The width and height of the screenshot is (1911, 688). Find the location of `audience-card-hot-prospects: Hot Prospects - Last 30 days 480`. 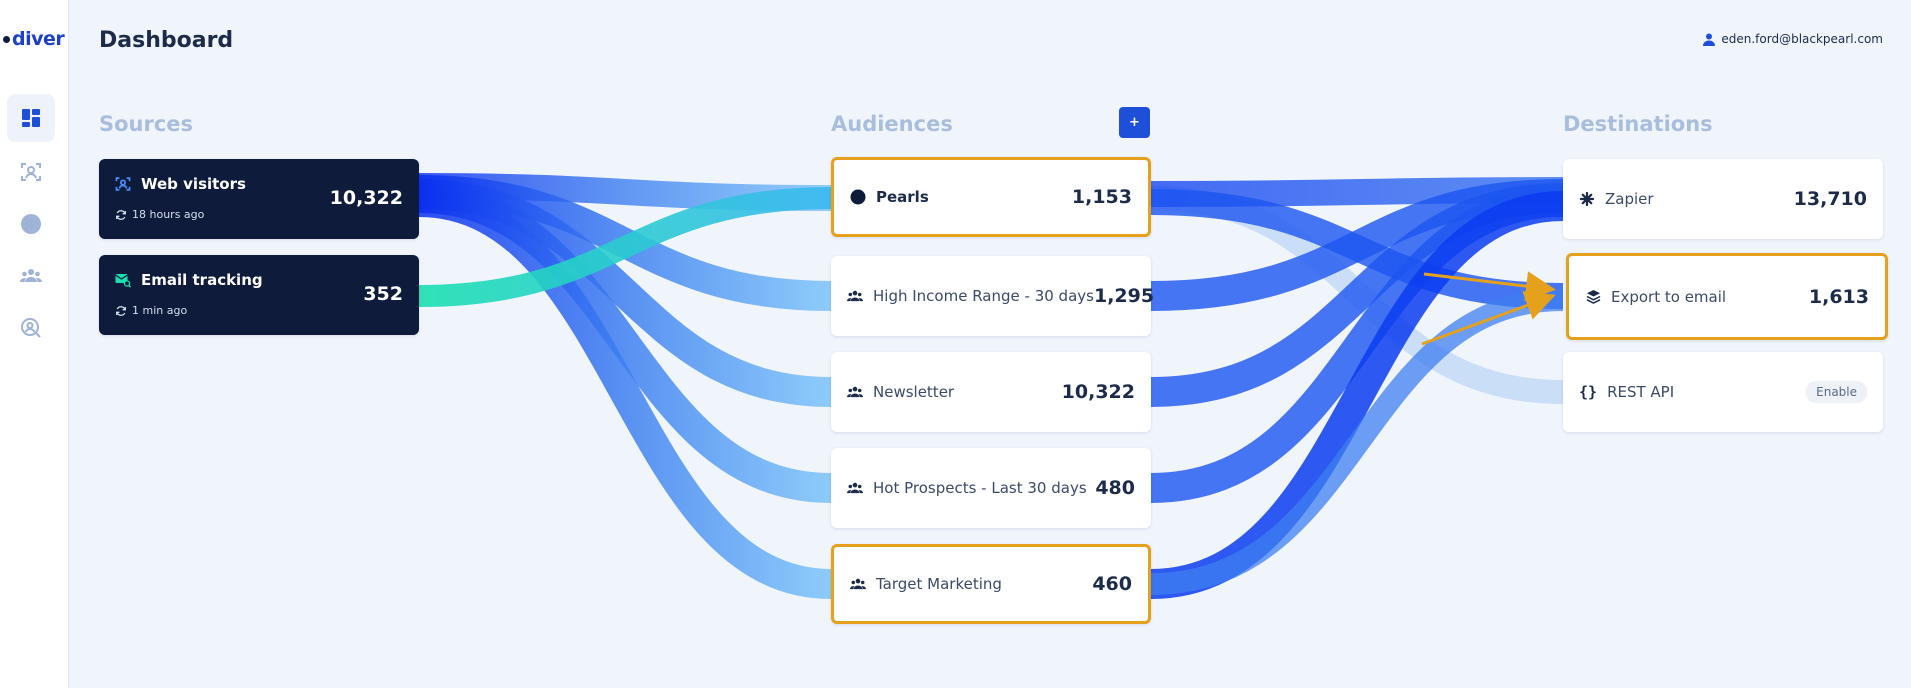

audience-card-hot-prospects: Hot Prospects - Last 30 days 480 is located at coordinates (991, 488).